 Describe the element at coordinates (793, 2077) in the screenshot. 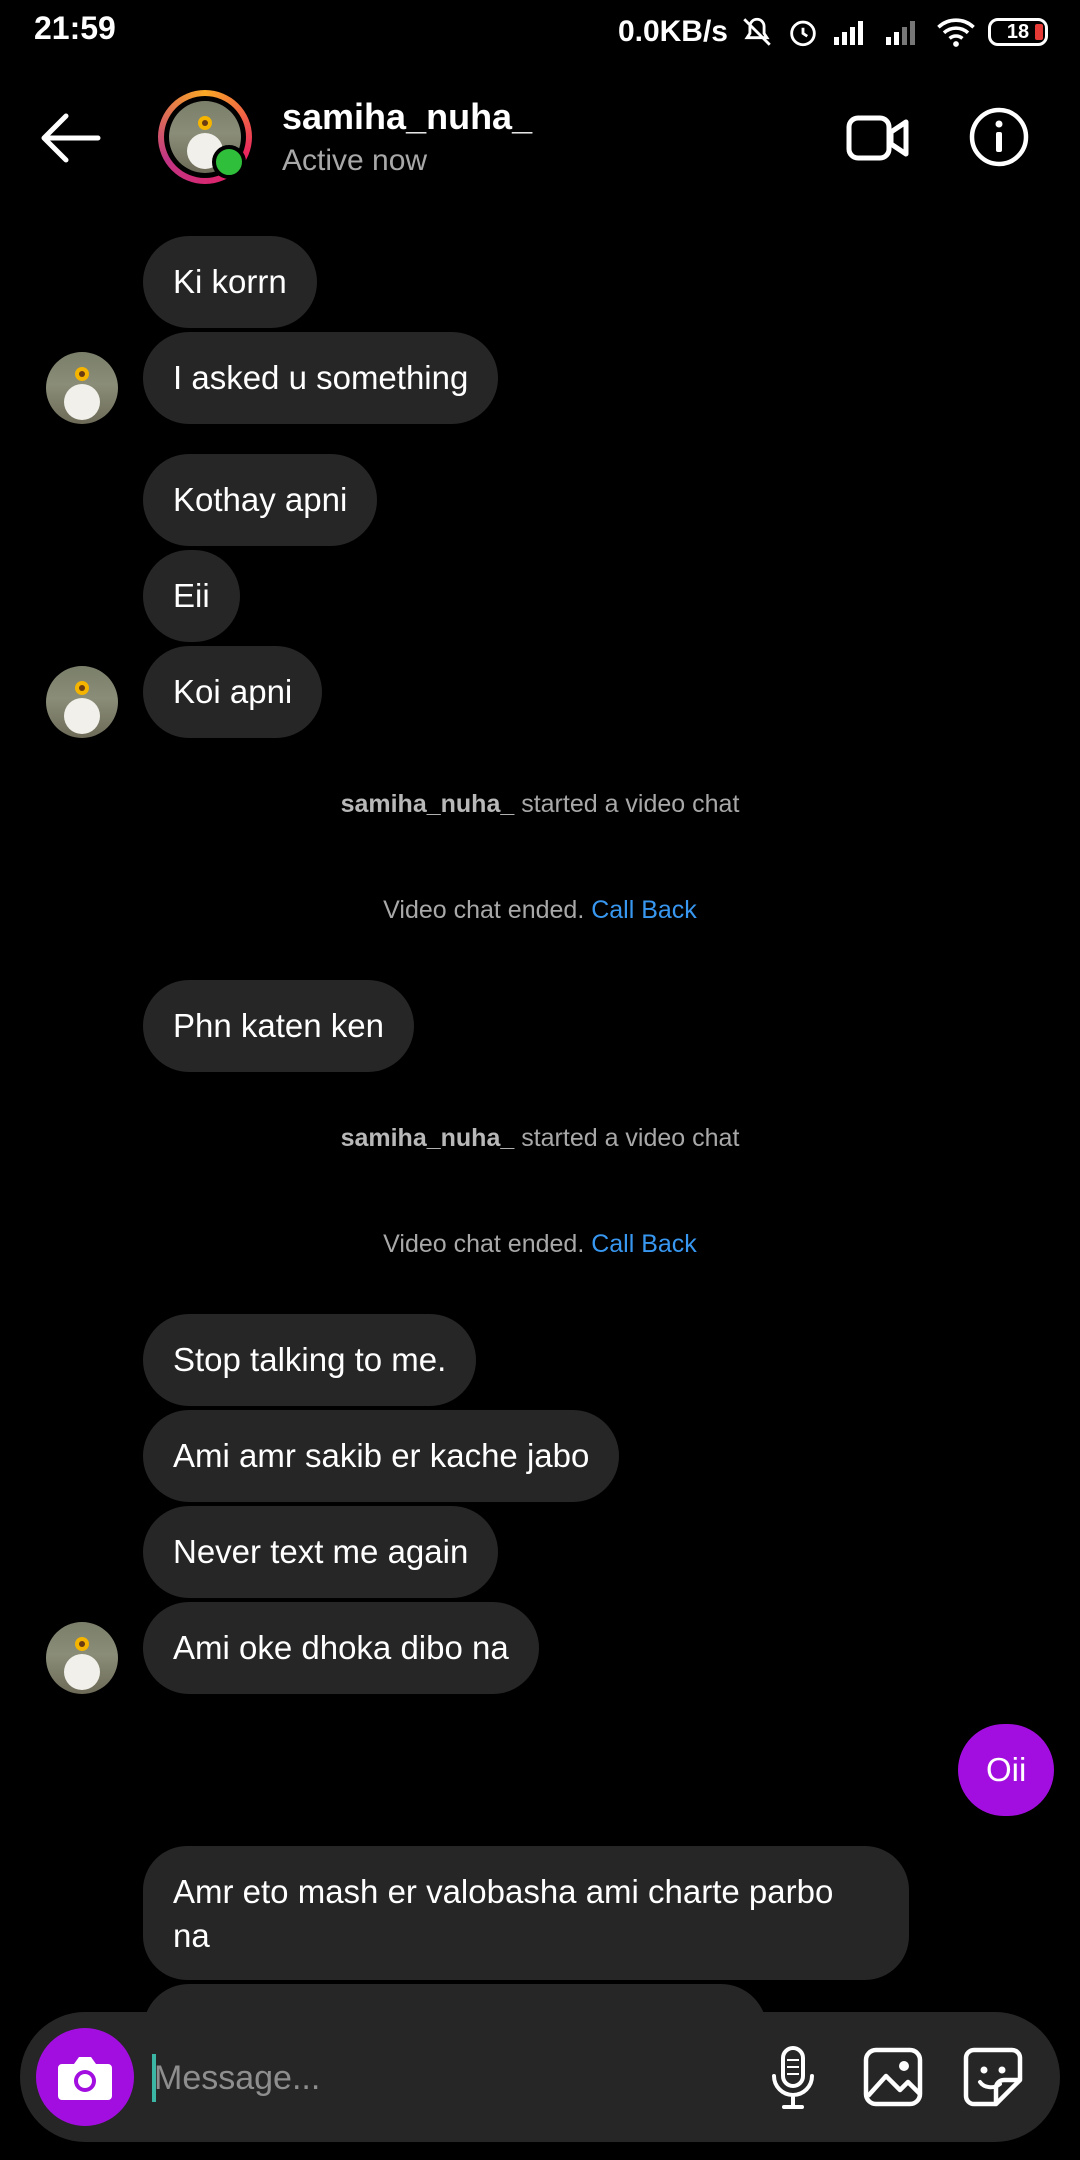

I see `microphone-icon` at that location.